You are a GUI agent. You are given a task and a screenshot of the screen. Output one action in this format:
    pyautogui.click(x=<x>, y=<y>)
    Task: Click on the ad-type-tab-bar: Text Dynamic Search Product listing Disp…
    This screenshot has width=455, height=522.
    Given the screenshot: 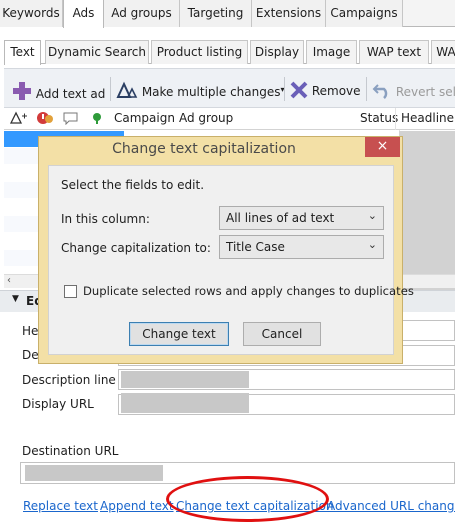 What is the action you would take?
    pyautogui.click(x=229, y=52)
    